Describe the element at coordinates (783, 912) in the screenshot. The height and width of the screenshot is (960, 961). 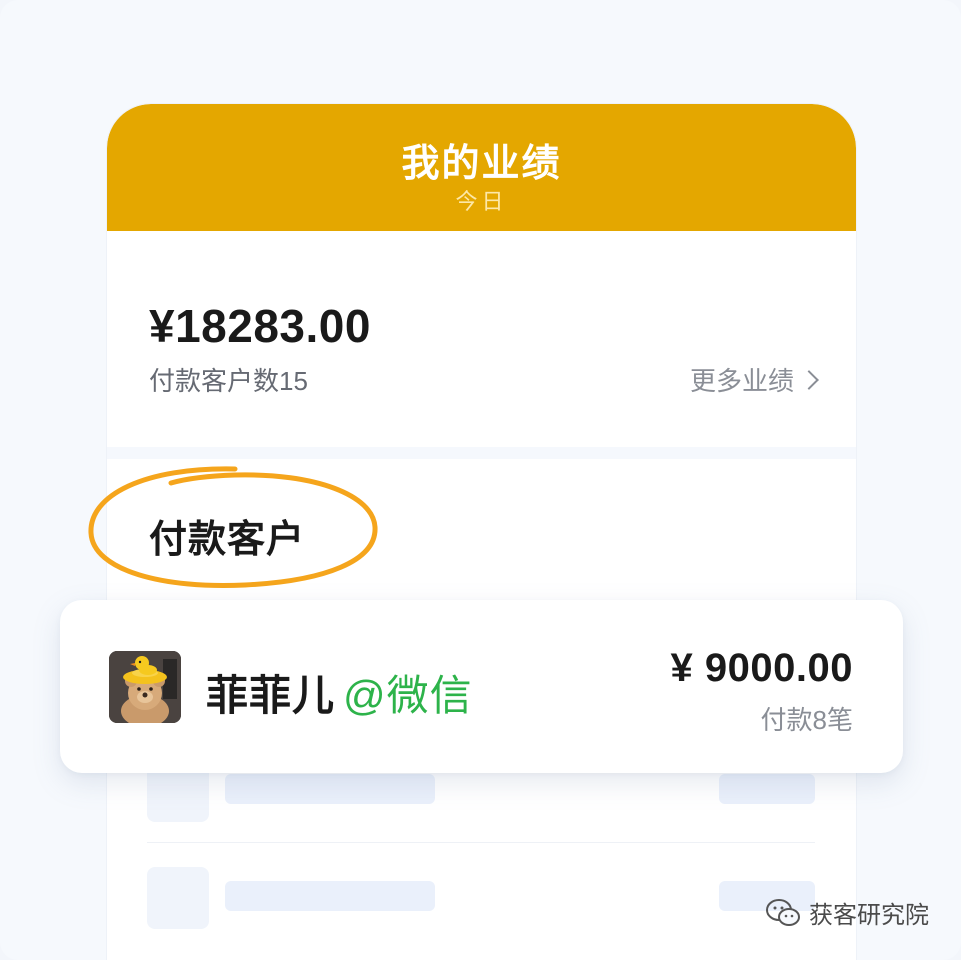
I see `wechat-icon` at that location.